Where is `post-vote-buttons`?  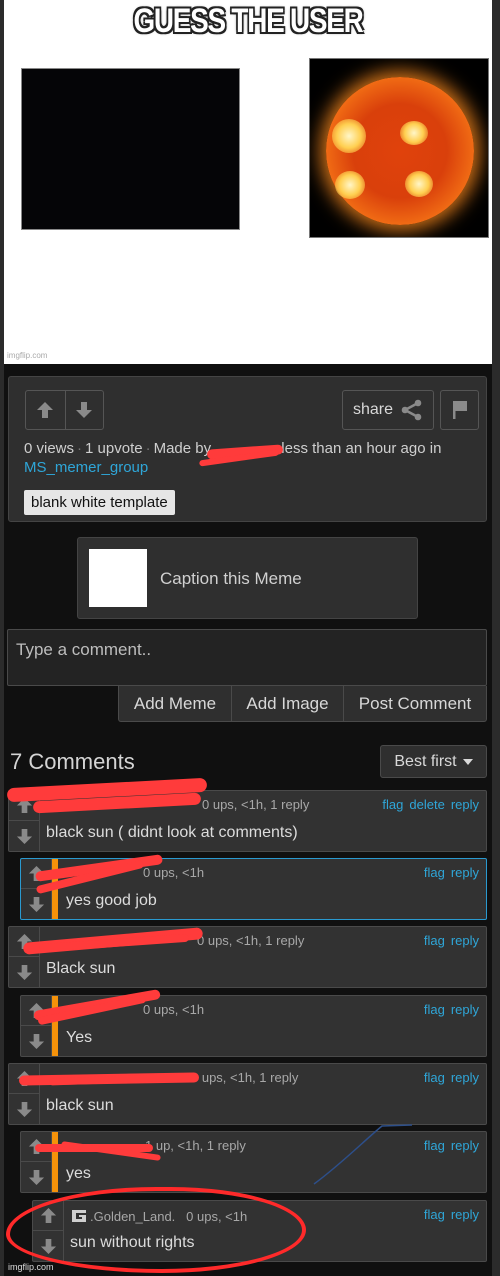 post-vote-buttons is located at coordinates (64, 410).